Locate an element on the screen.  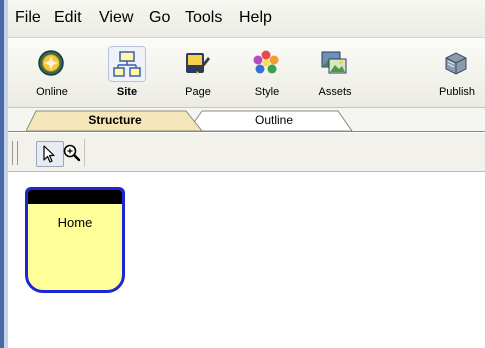
page-node-titlebar is located at coordinates (75, 197).